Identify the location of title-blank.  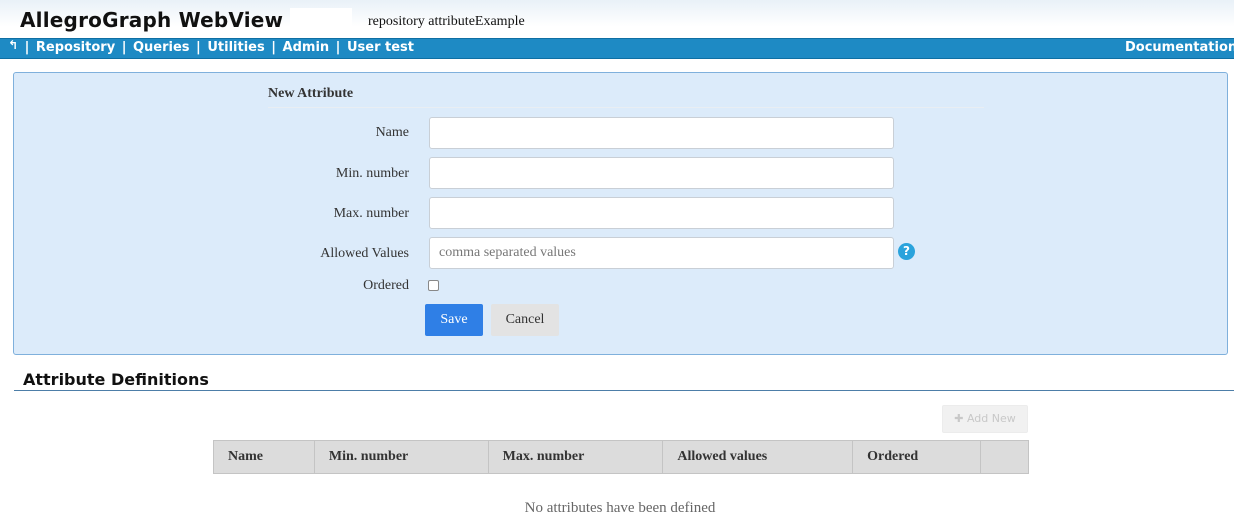
(321, 19).